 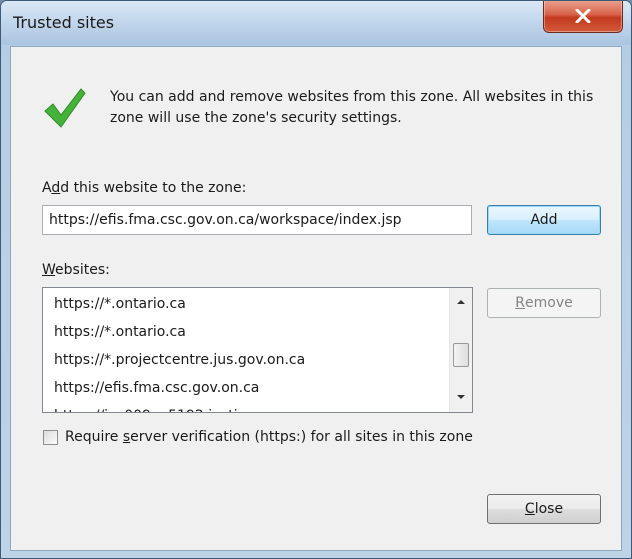 I want to click on list-item: https://jus009ae5192.justice.gov.on.ca, so click(x=190, y=407).